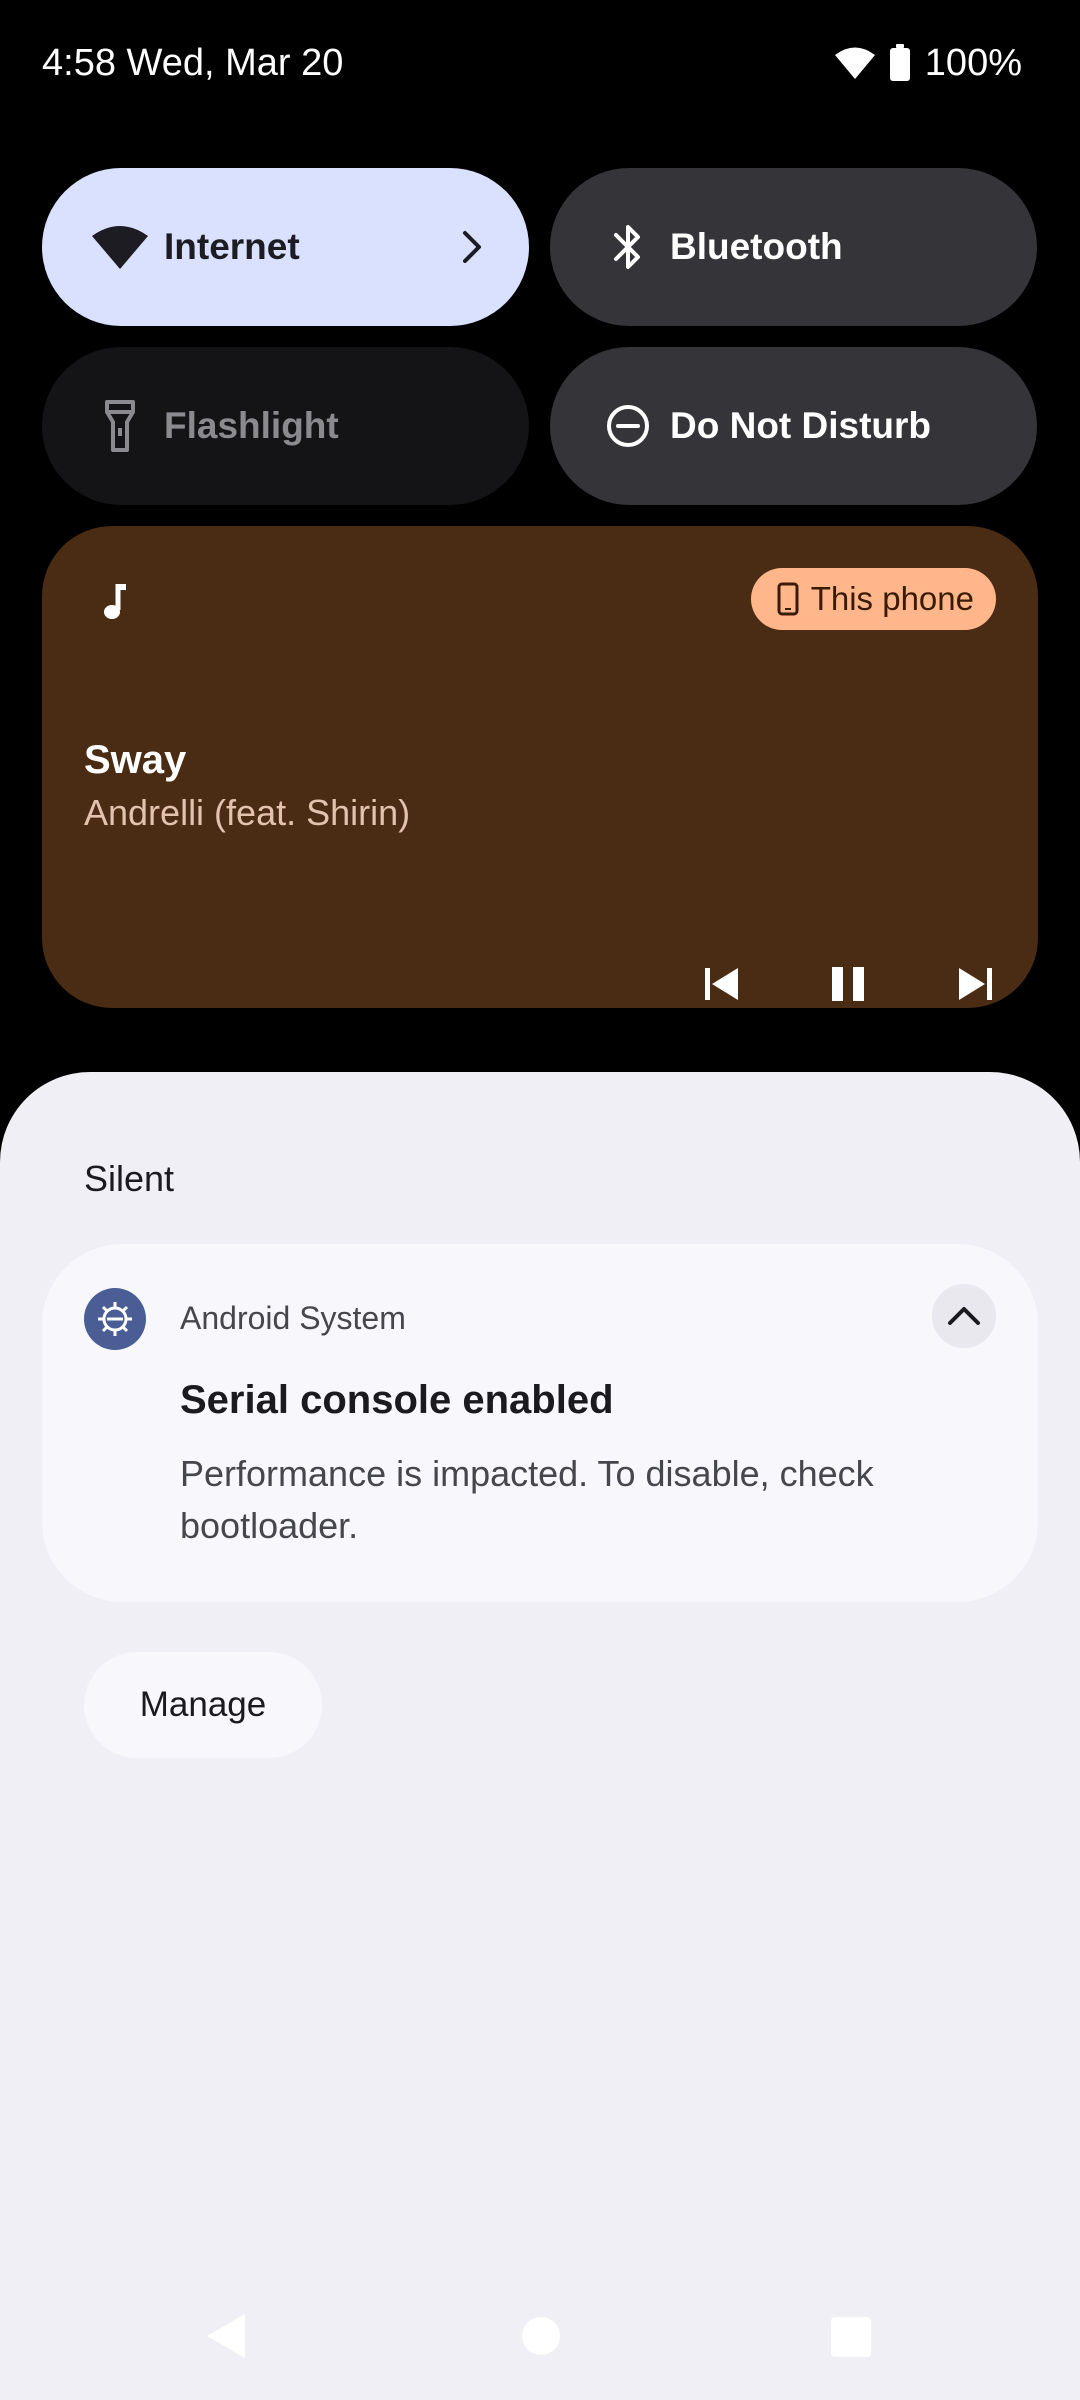 Image resolution: width=1080 pixels, height=2400 pixels. I want to click on section-header-silent: Silent, so click(129, 1178).